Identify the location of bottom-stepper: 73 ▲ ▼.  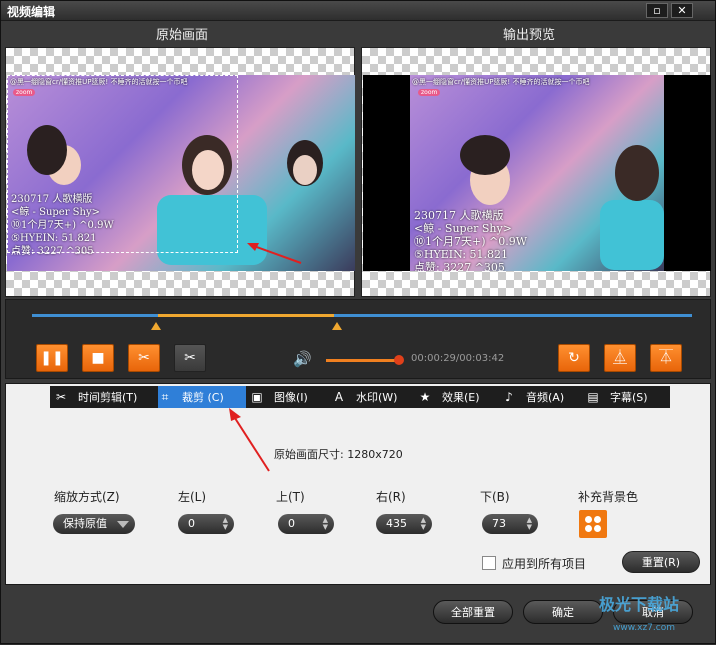
(510, 524).